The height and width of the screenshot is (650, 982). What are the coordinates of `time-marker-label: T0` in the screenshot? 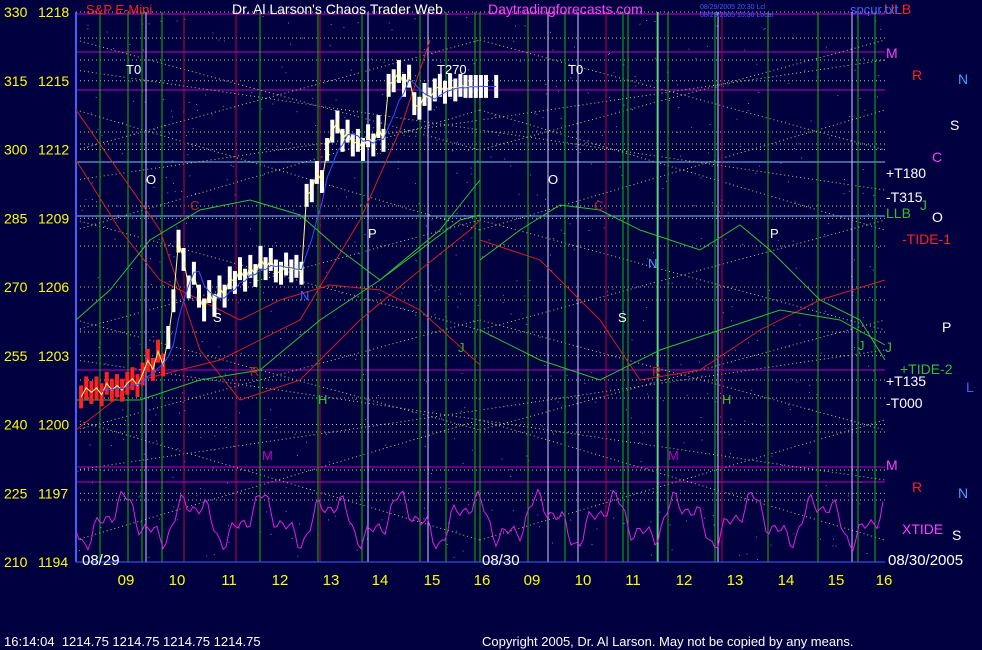 It's located at (133, 69).